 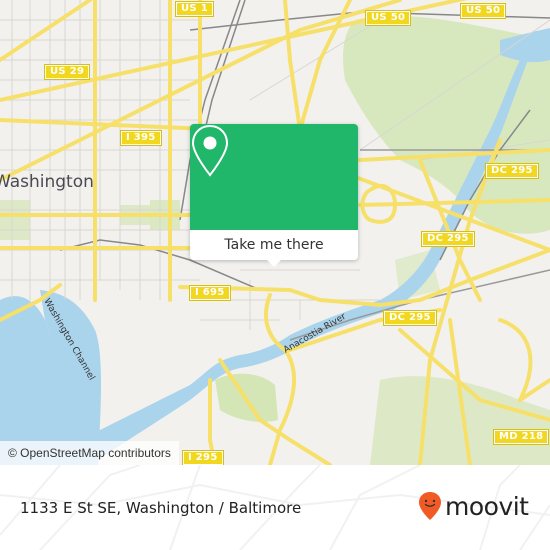 What do you see at coordinates (487, 506) in the screenshot?
I see `moovit-wordmark: moovit` at bounding box center [487, 506].